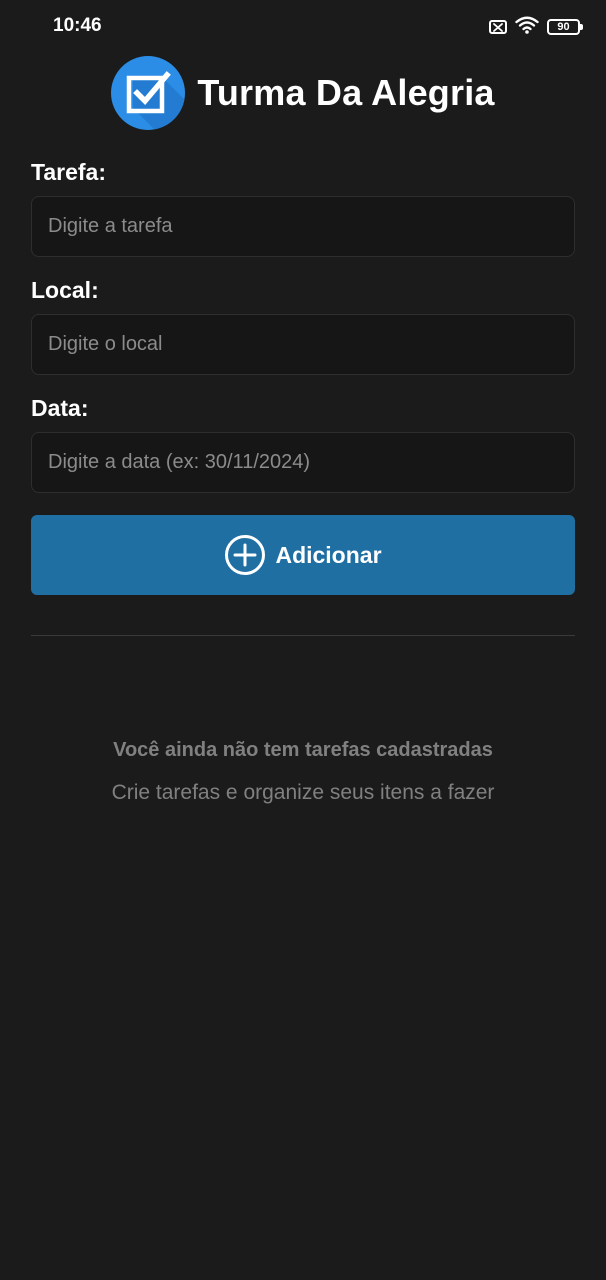  Describe the element at coordinates (303, 462) in the screenshot. I see `date-input` at that location.